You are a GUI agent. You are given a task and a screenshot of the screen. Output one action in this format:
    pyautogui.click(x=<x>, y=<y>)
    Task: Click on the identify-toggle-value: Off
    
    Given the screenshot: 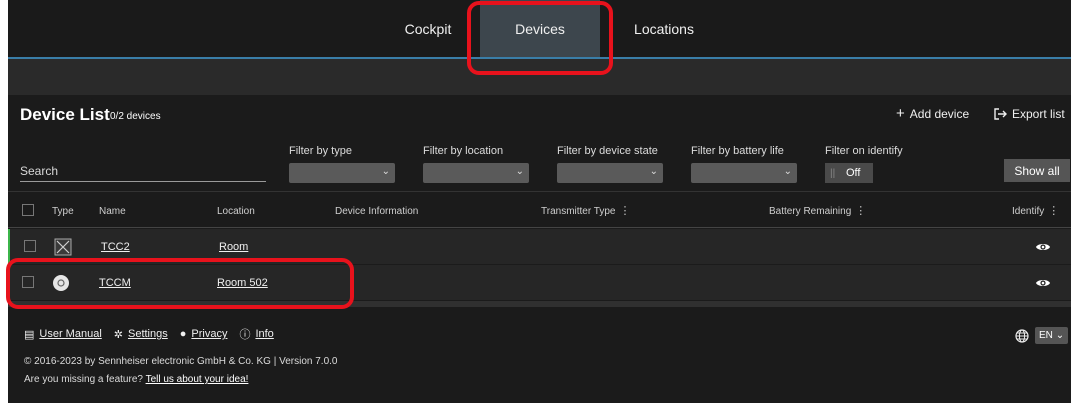 What is the action you would take?
    pyautogui.click(x=853, y=173)
    